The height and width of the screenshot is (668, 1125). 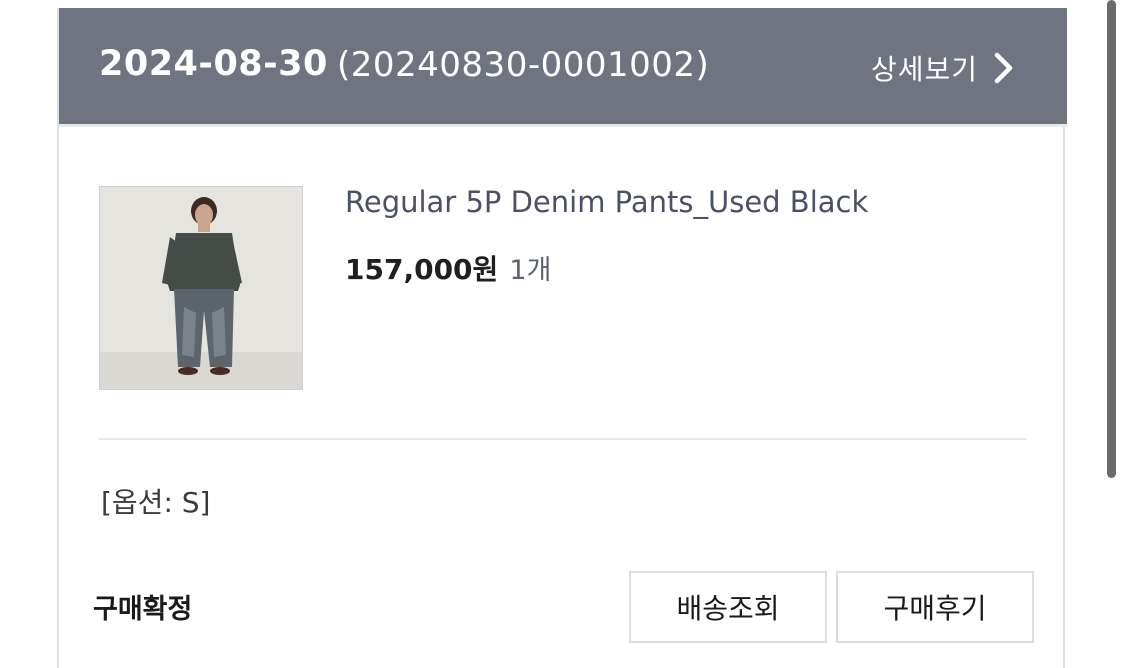 What do you see at coordinates (213, 64) in the screenshot?
I see `order-date: 2024-08-30` at bounding box center [213, 64].